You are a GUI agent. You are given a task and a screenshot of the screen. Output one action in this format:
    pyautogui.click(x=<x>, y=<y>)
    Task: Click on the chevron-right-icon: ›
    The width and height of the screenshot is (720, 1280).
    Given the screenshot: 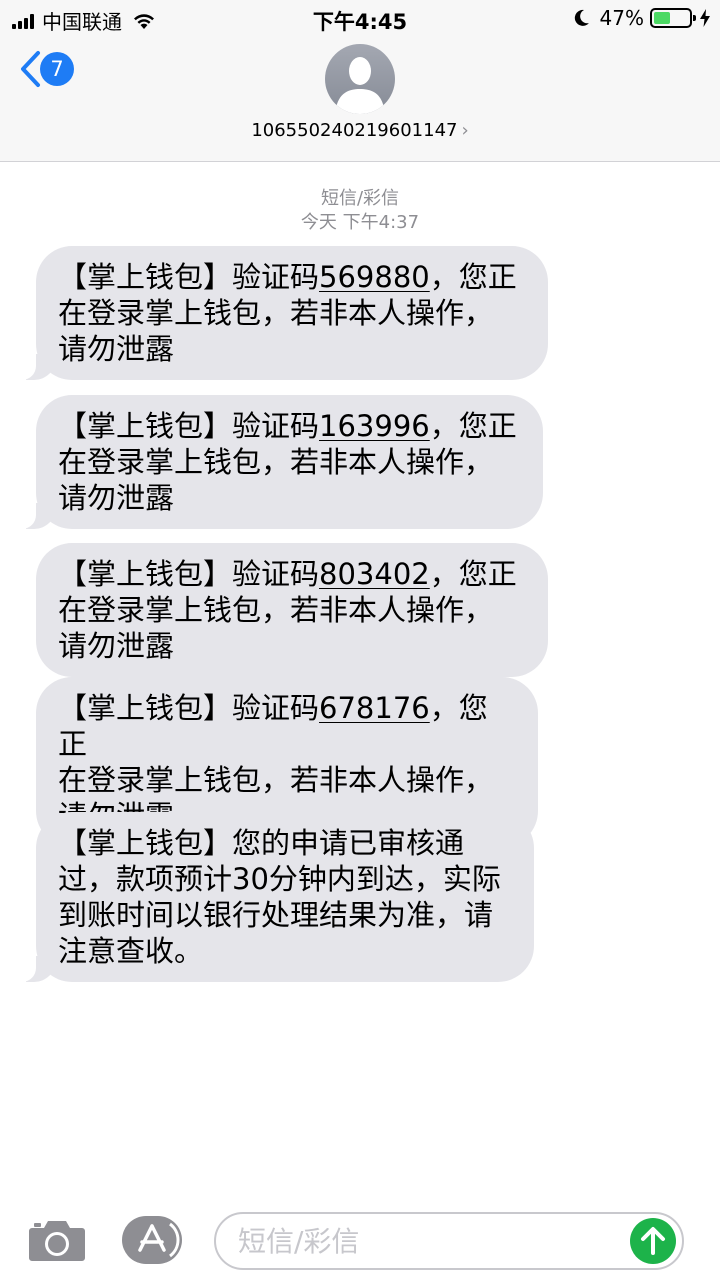 What is the action you would take?
    pyautogui.click(x=465, y=130)
    